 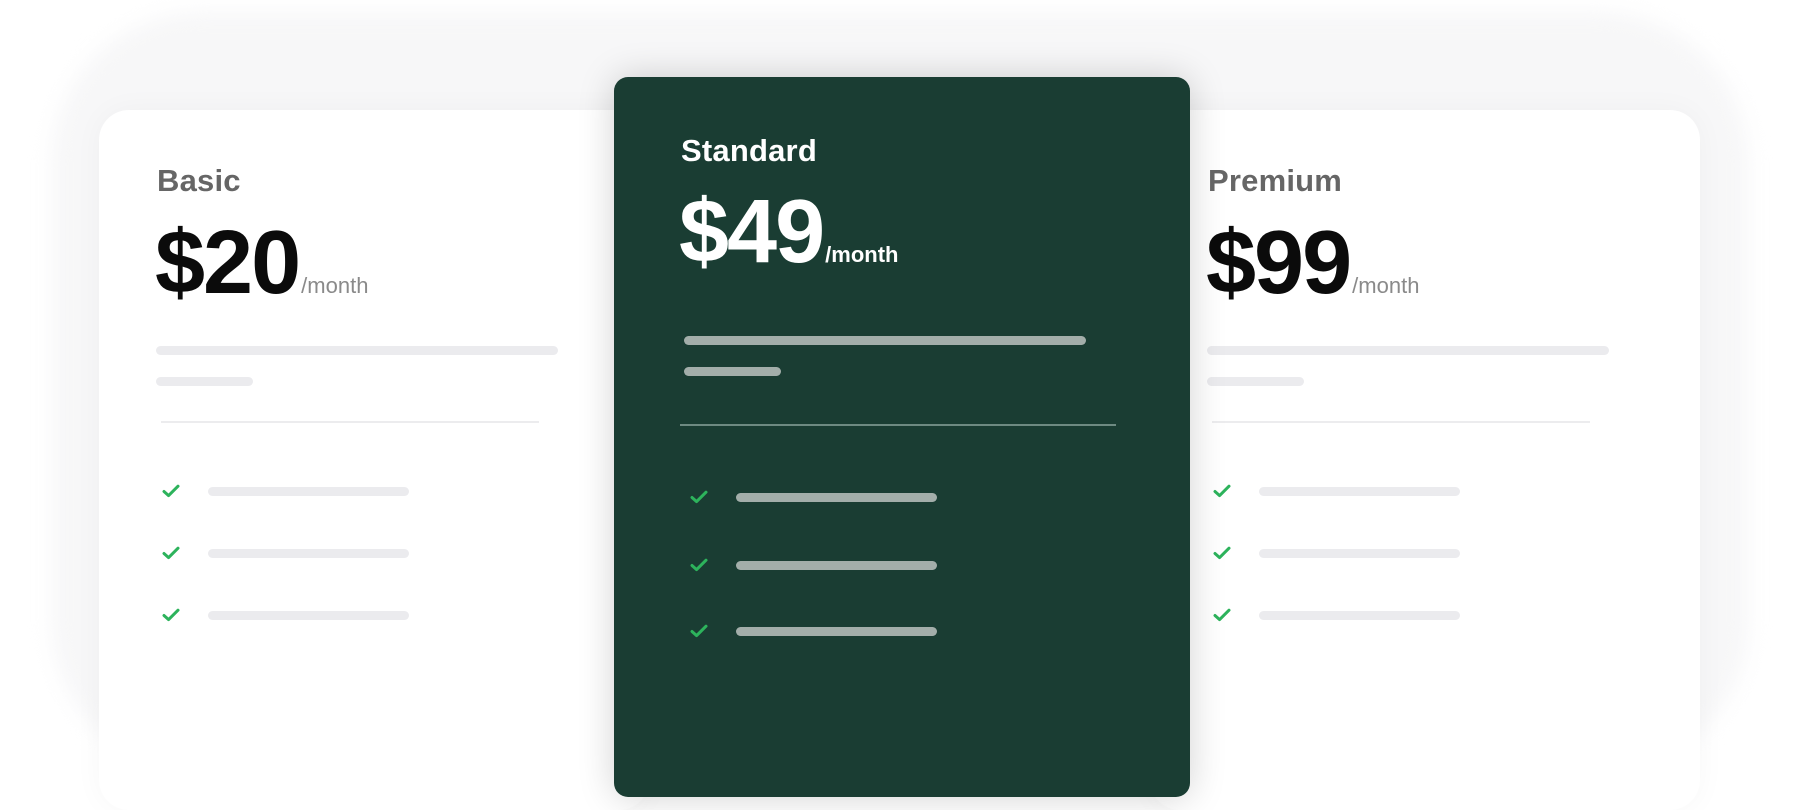 What do you see at coordinates (752, 232) in the screenshot?
I see `plan-price: $49` at bounding box center [752, 232].